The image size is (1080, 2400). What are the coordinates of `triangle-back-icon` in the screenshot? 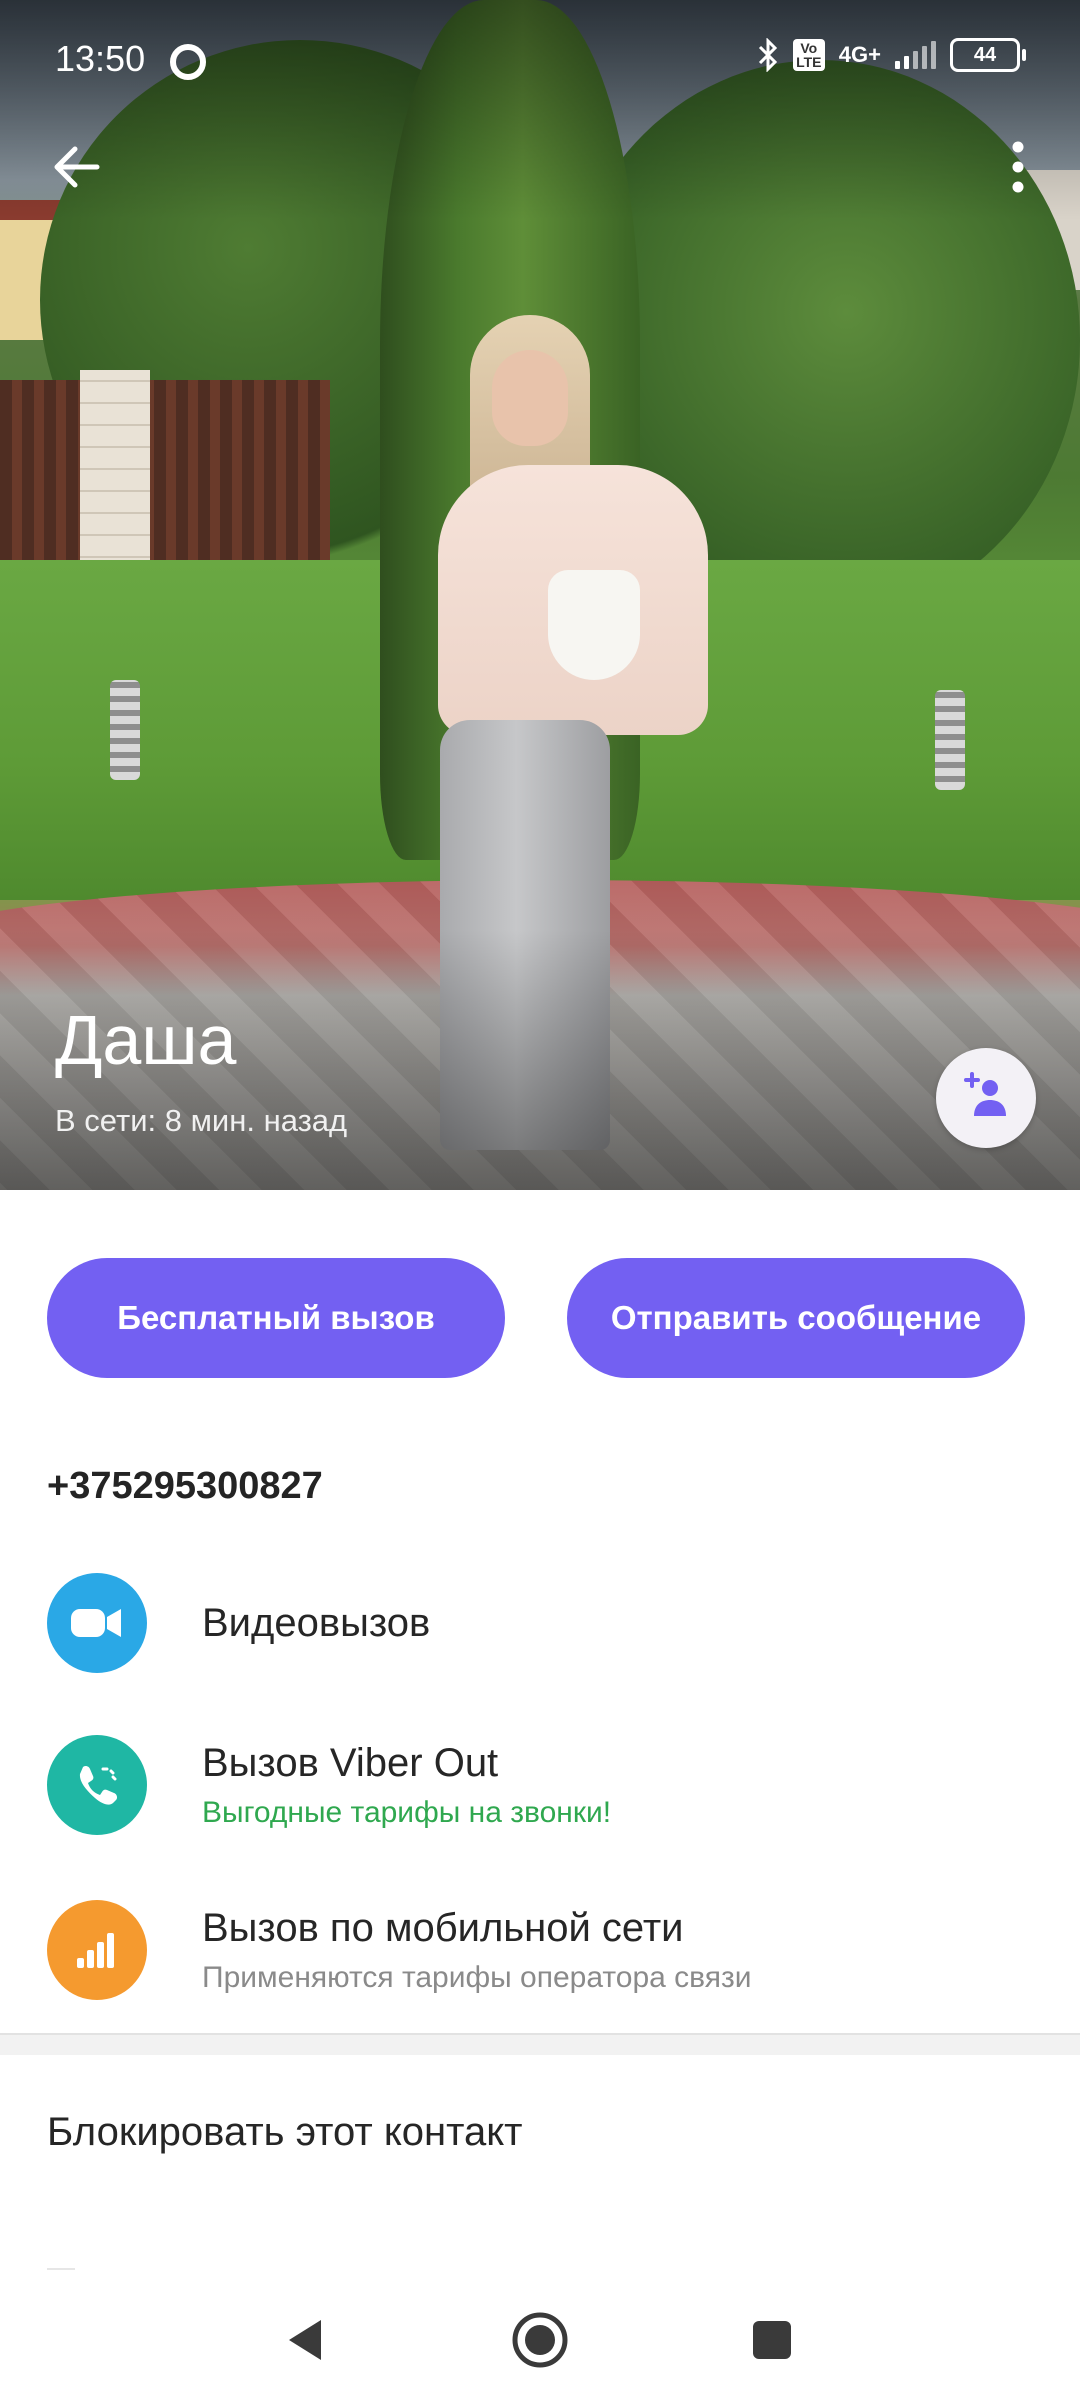 It's located at (305, 2340).